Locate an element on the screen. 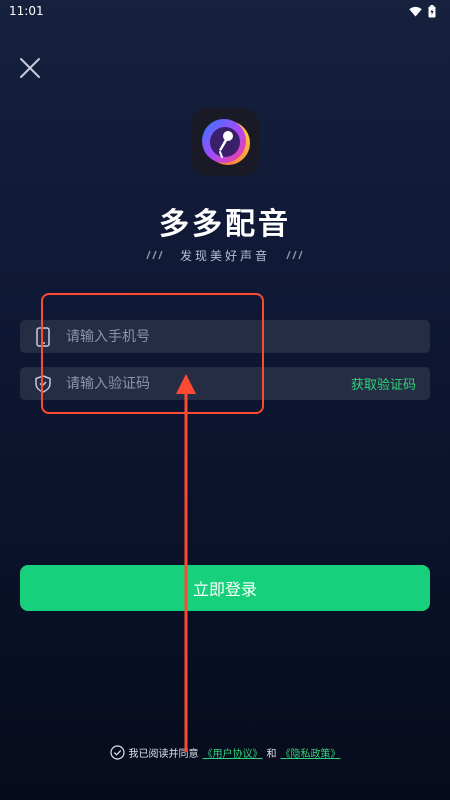 The image size is (450, 800). privacy-policy-link: 《隐私政策》 is located at coordinates (311, 752).